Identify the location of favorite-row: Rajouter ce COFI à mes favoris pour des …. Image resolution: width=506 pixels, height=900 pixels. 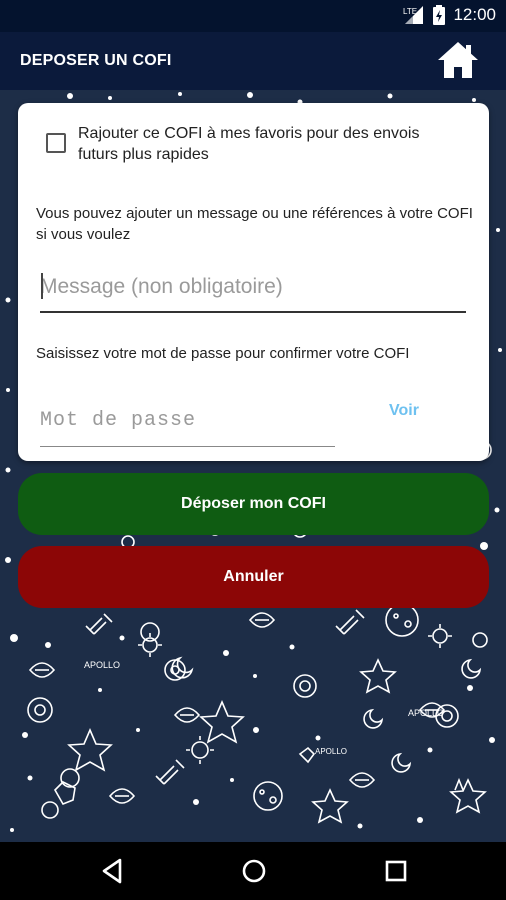
(252, 144).